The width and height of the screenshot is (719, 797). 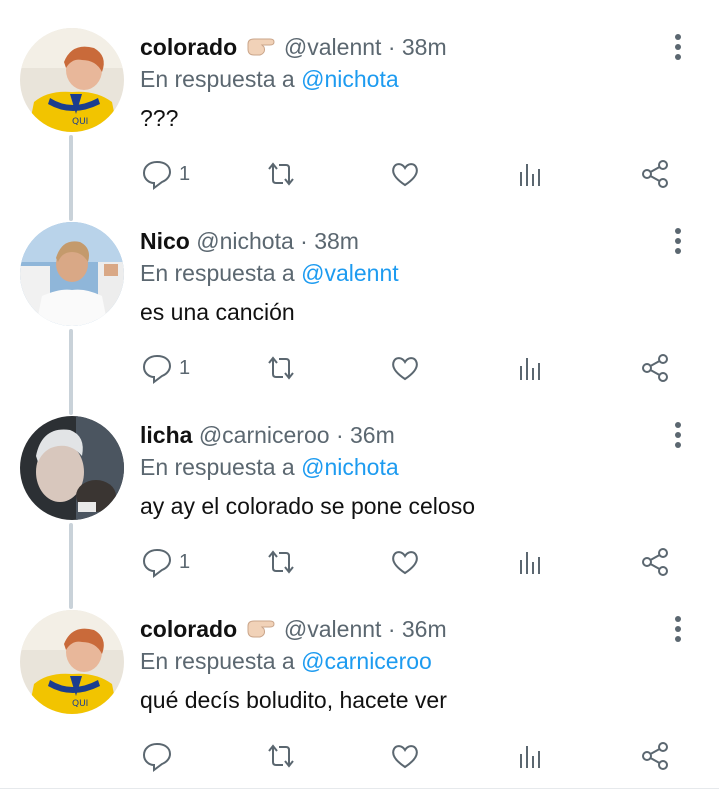 I want to click on tweet-header: colorado @valennt · 38m, so click(x=293, y=48).